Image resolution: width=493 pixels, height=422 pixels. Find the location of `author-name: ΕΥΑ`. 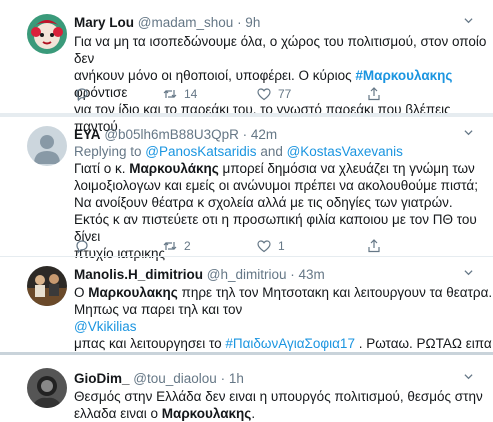

author-name: ΕΥΑ is located at coordinates (87, 134).